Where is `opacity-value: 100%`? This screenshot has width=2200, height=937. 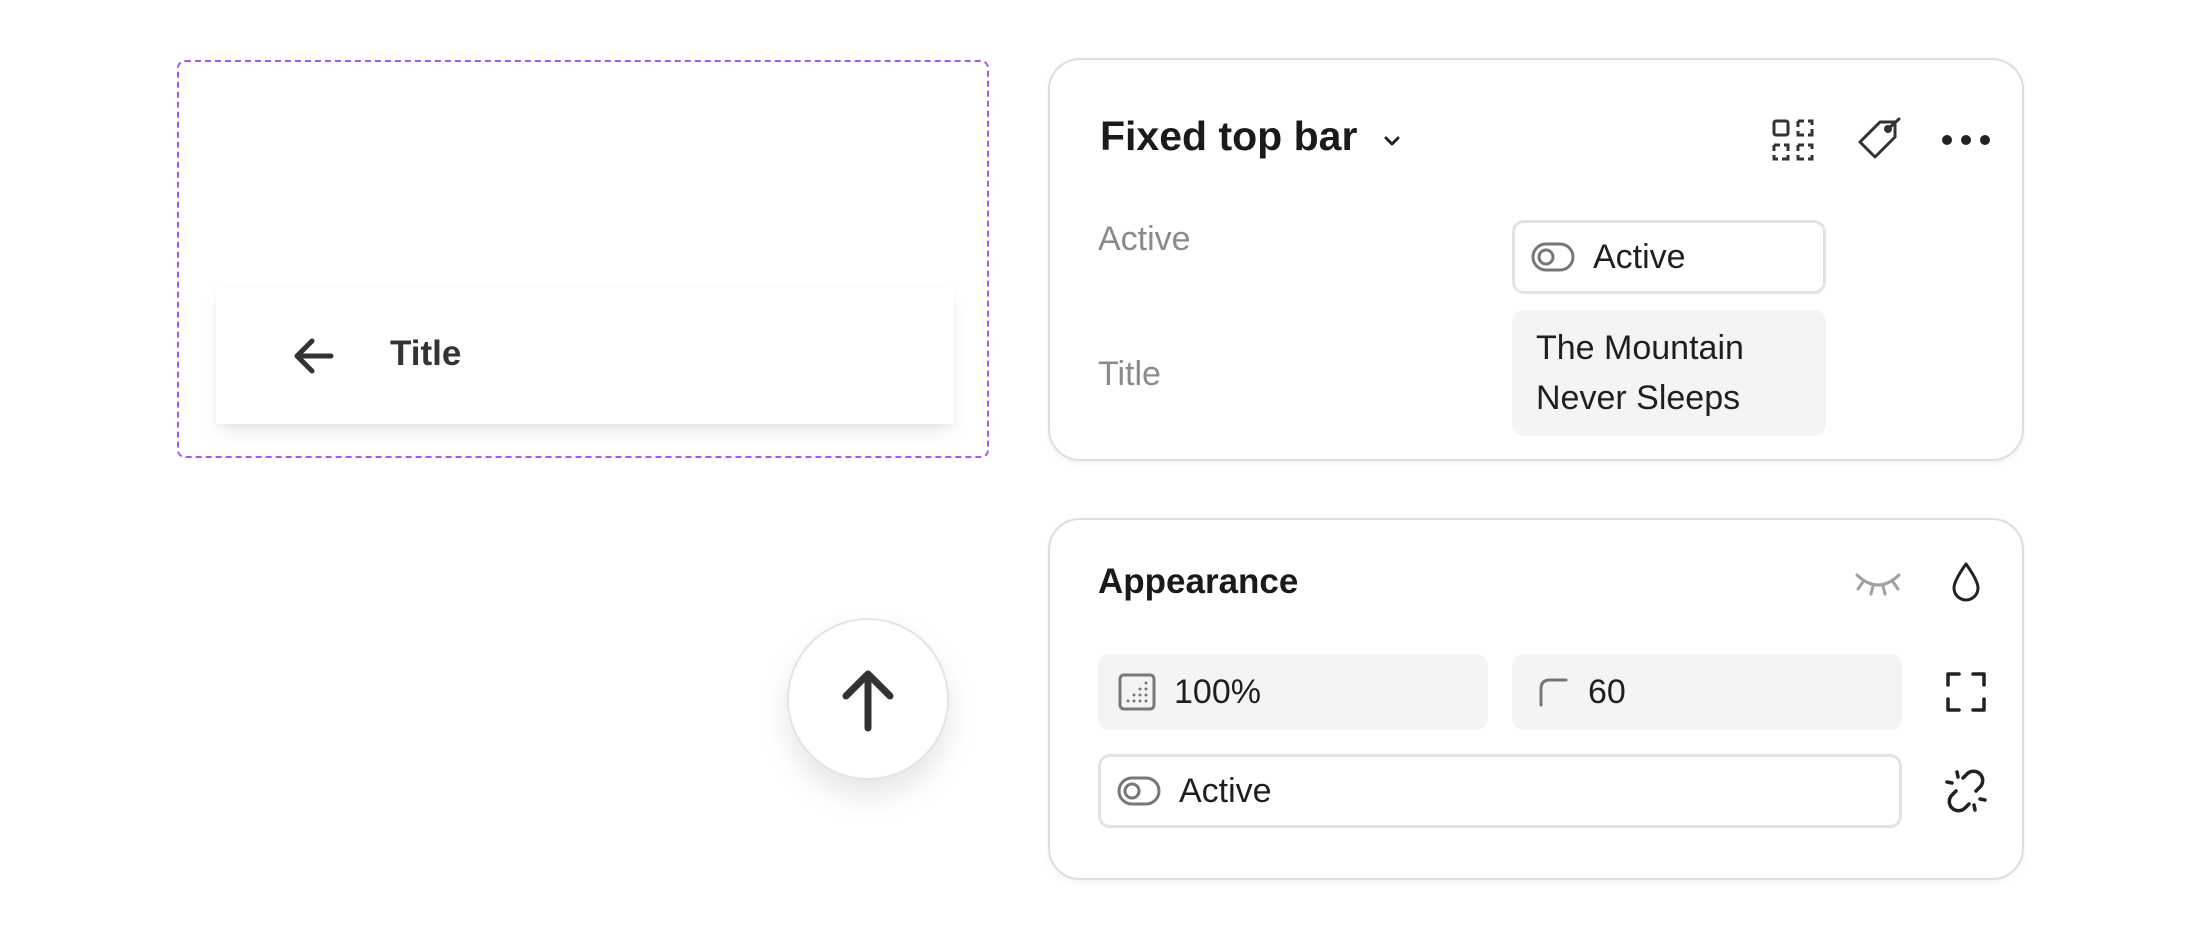 opacity-value: 100% is located at coordinates (1217, 691).